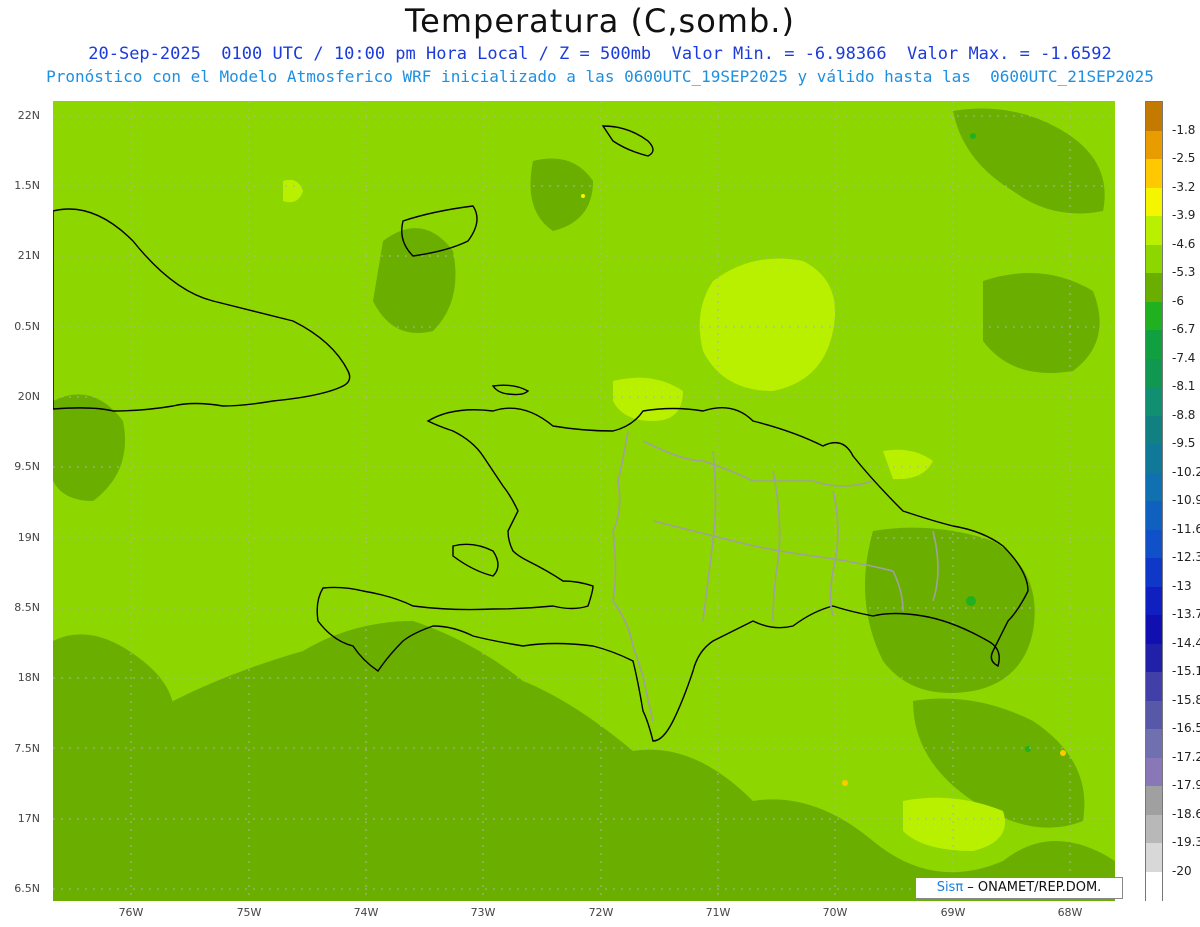 This screenshot has height=927, width=1200. What do you see at coordinates (835, 912) in the screenshot?
I see `lon-label-7: 70W` at bounding box center [835, 912].